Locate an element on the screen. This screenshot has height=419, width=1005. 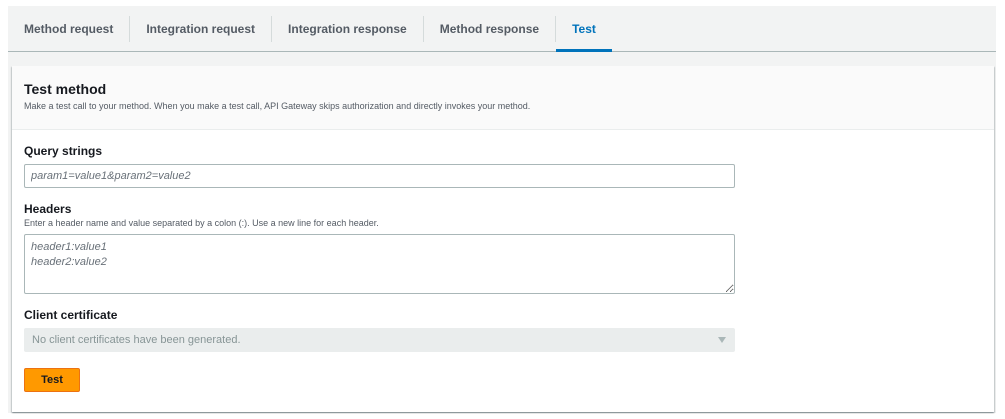
query-strings-input is located at coordinates (379, 176).